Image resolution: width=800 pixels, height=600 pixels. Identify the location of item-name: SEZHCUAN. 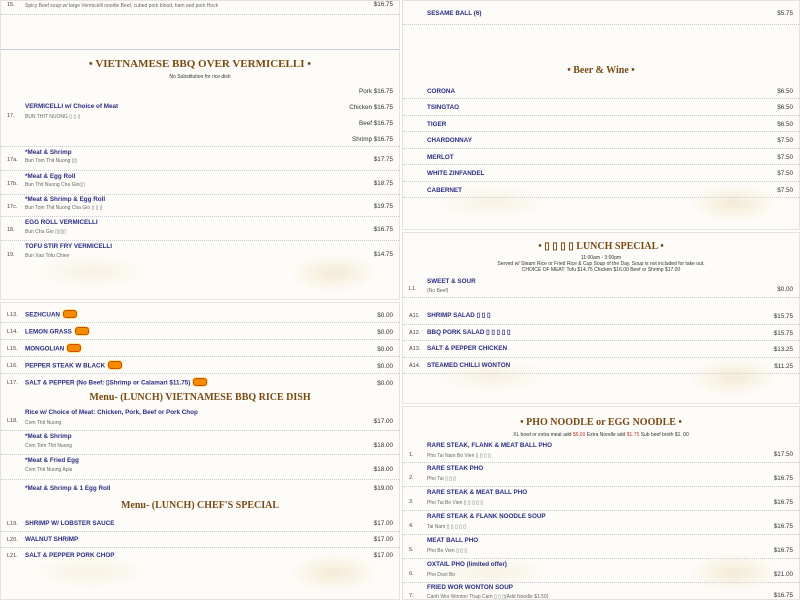
(51, 314).